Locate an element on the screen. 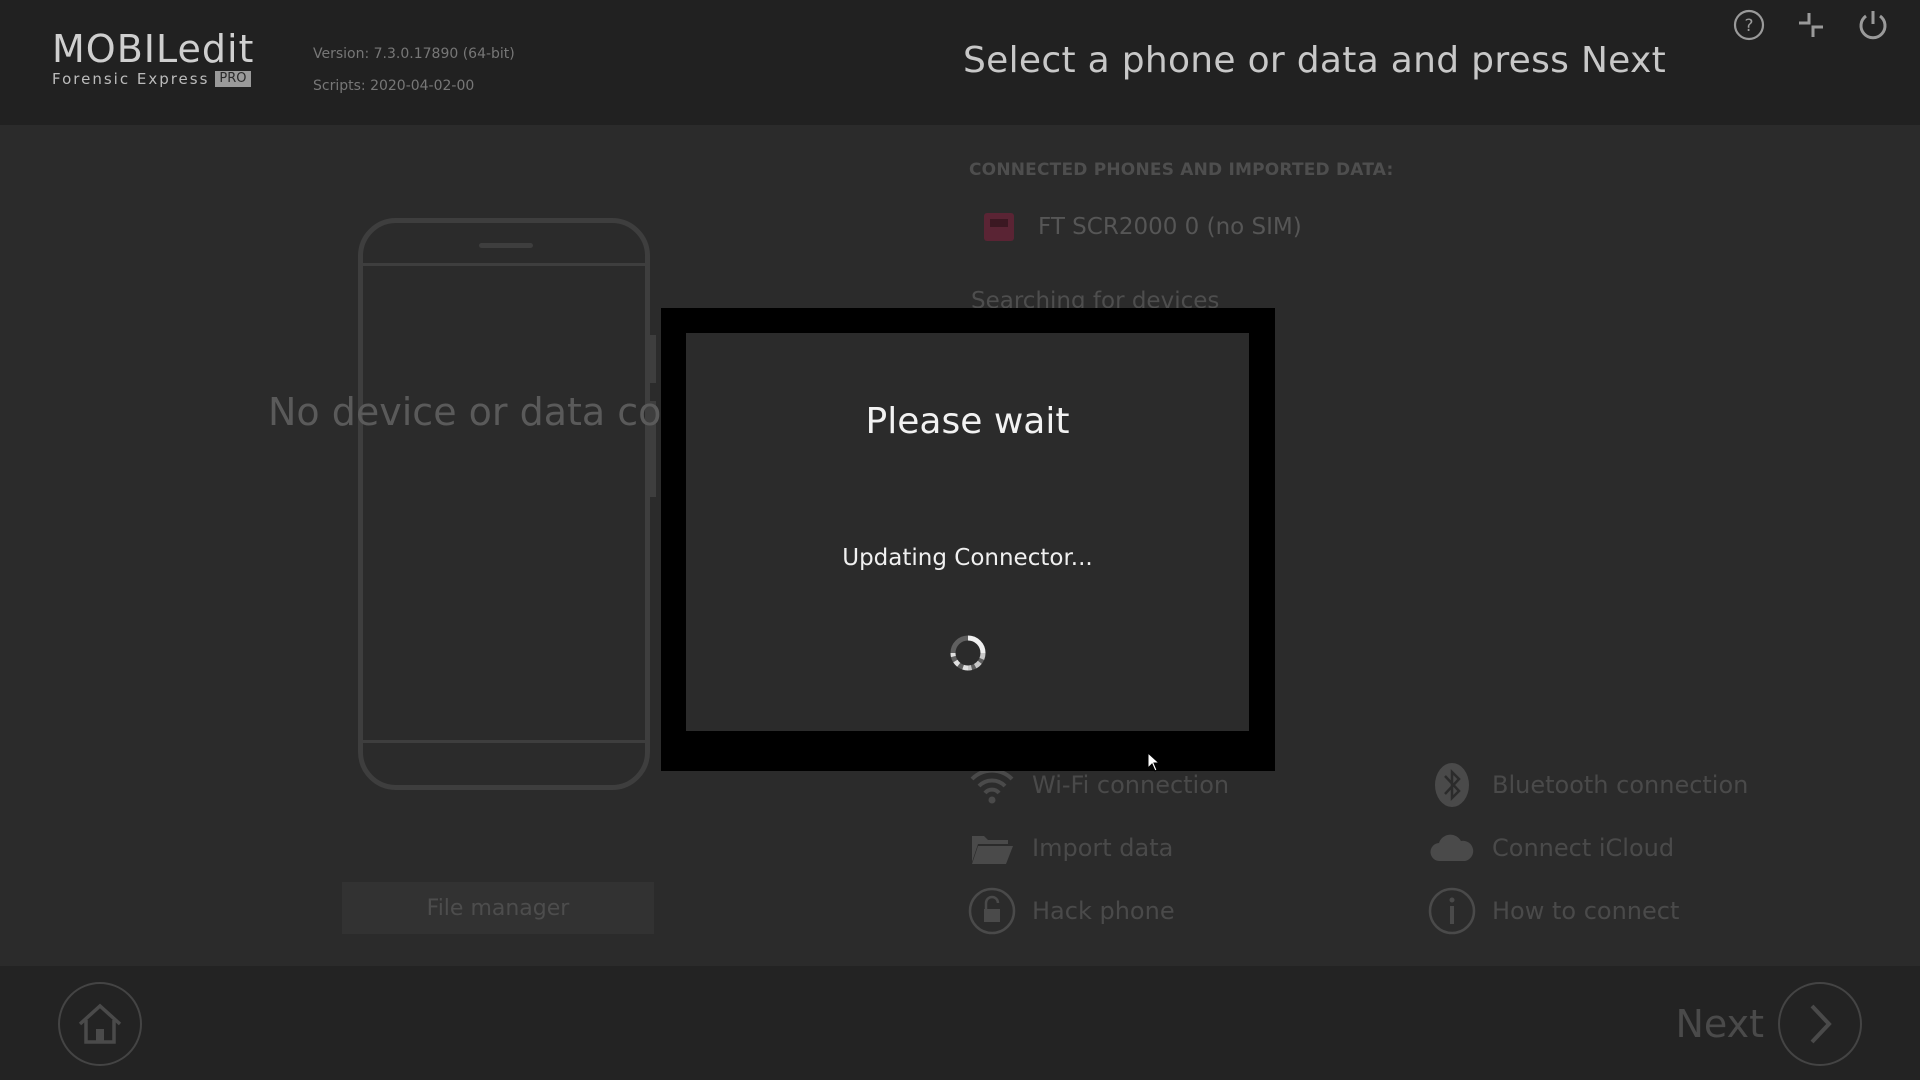  version-text: Version: 7.3.0.17890 (64-bit) is located at coordinates (414, 54).